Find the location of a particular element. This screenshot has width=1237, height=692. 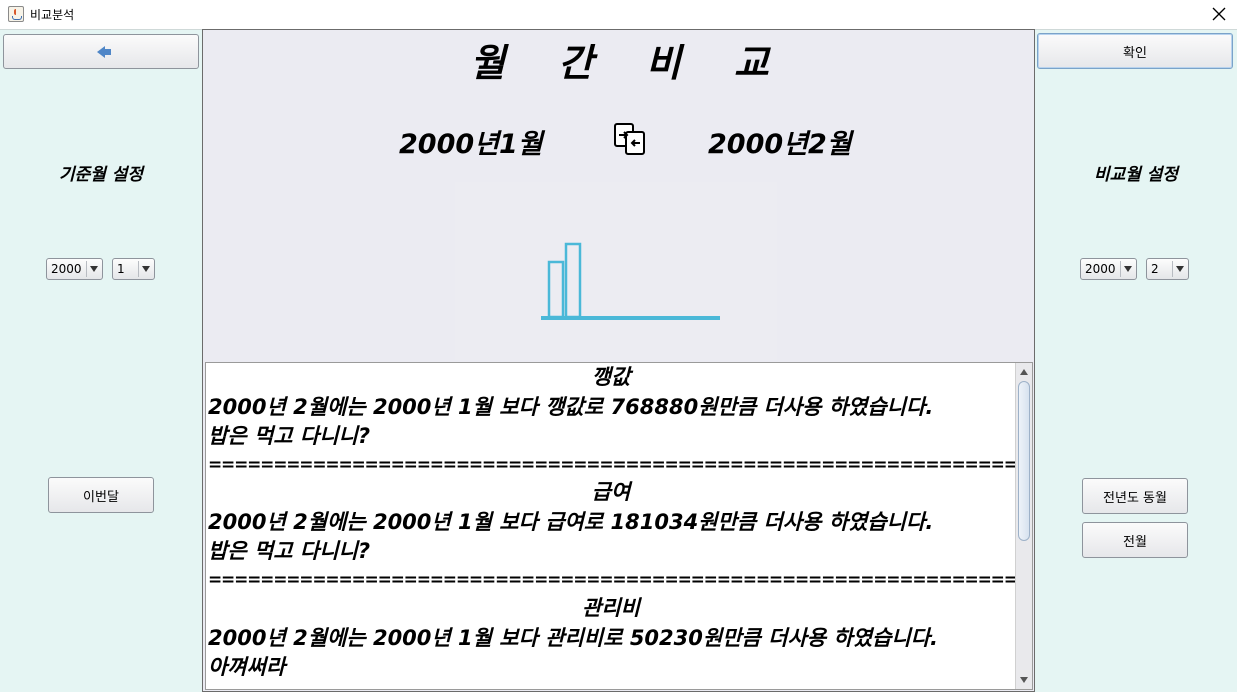

compare-month-display: 2000년2월 is located at coordinates (780, 144).